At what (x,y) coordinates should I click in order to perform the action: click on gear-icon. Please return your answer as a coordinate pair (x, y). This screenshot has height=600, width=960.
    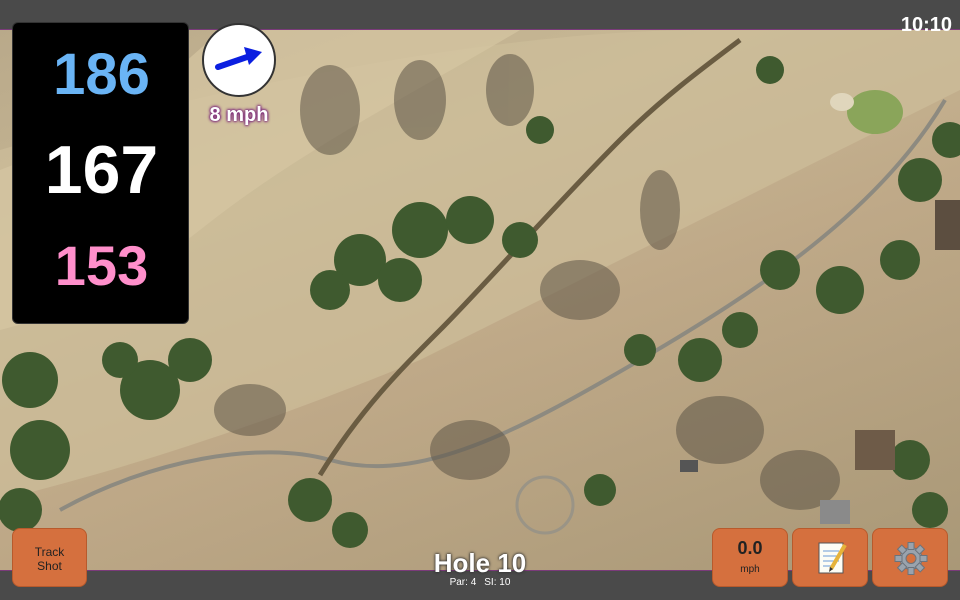
    Looking at the image, I should click on (911, 558).